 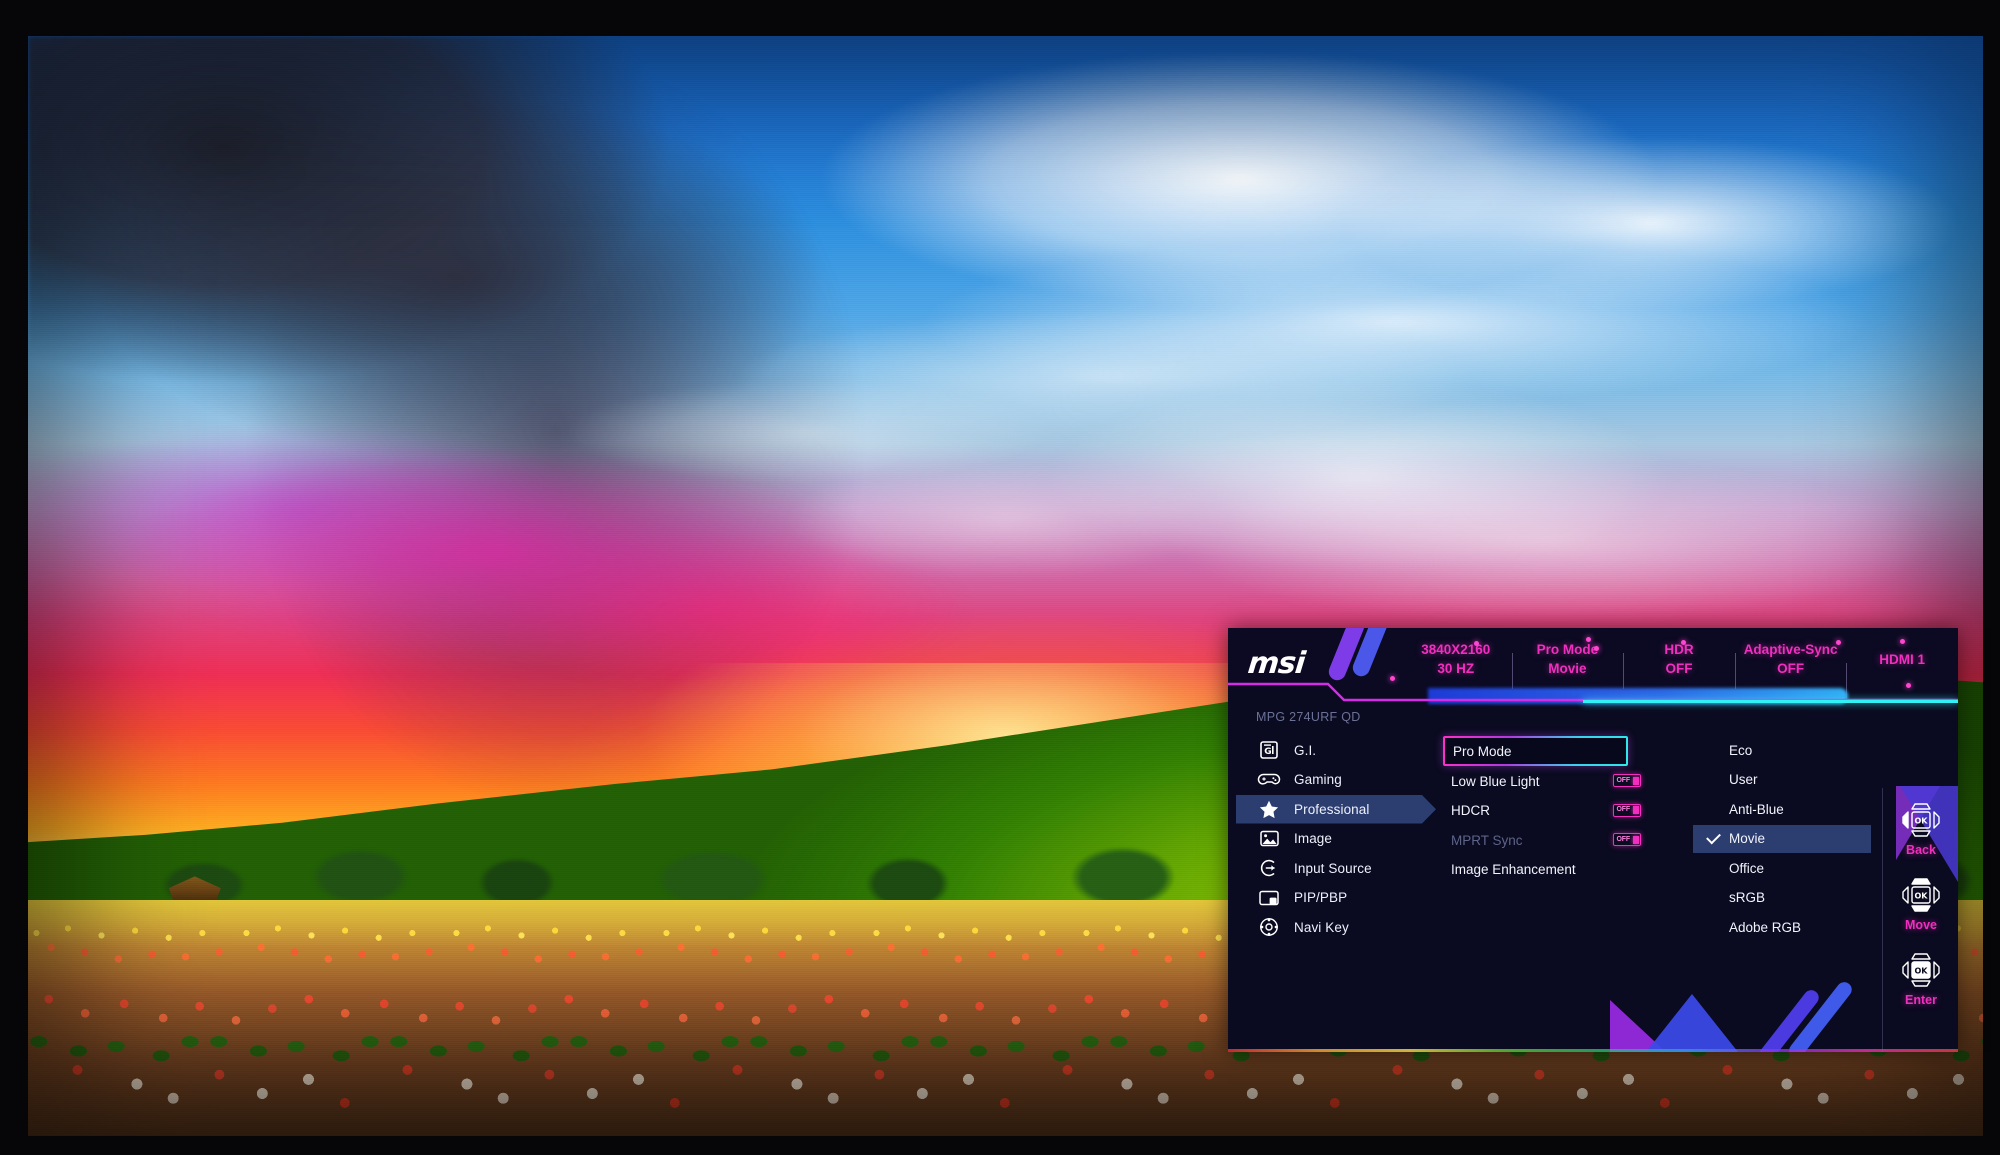 I want to click on option-adobe-rgb: Adobe RGB, so click(x=1785, y=927).